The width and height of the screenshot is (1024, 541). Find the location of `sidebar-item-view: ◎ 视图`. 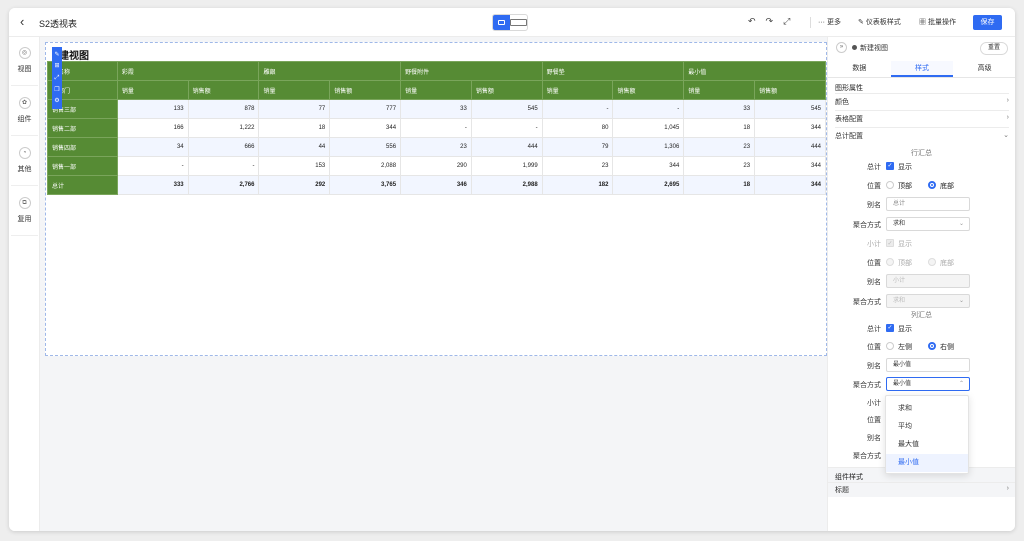

sidebar-item-view: ◎ 视图 is located at coordinates (24, 60).